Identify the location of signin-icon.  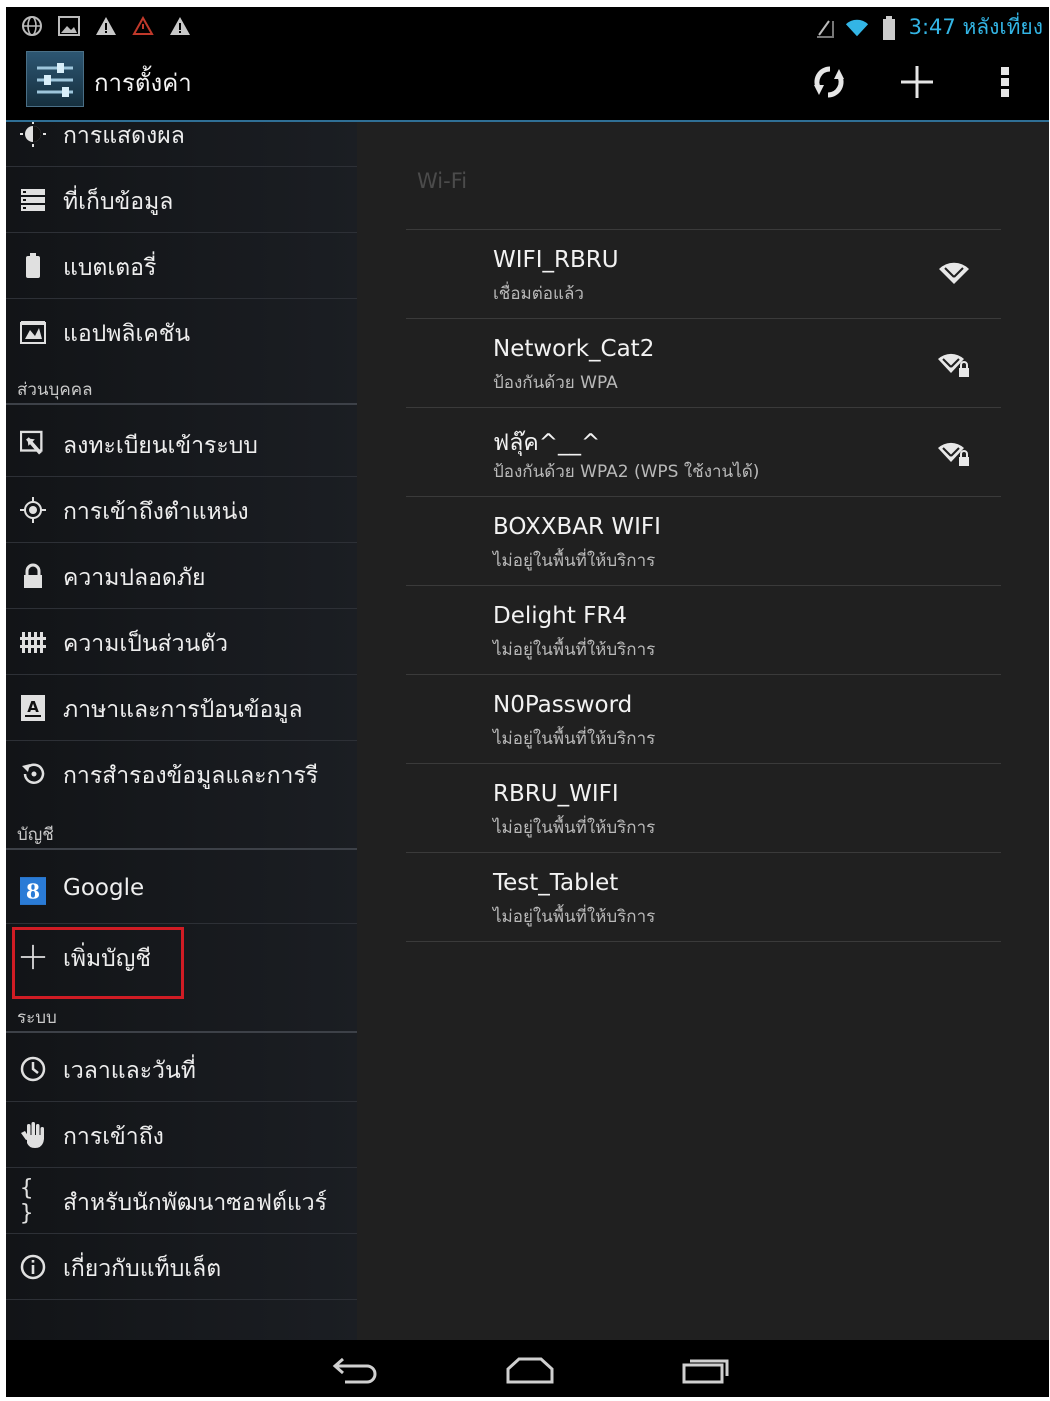
(33, 443).